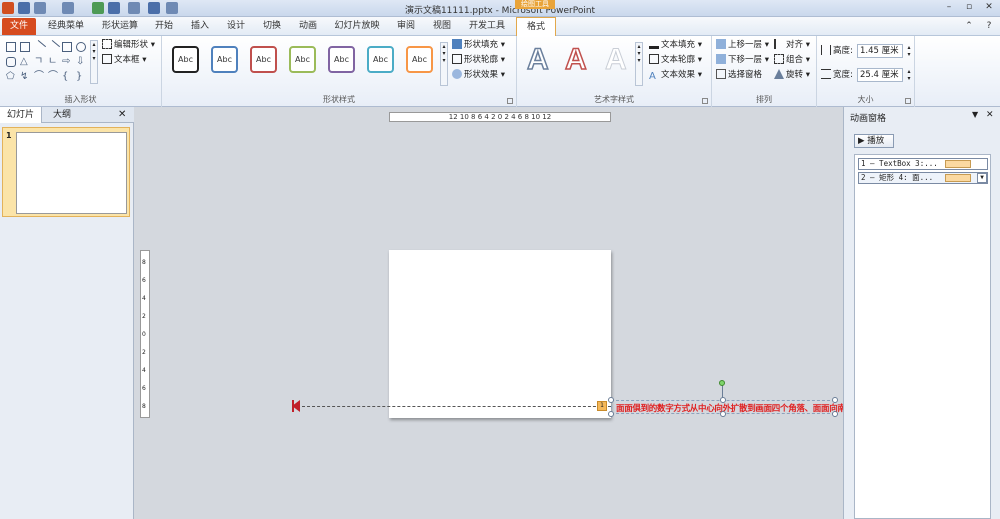  I want to click on animation-item: 2 — 矩形 4: 面... ▼, so click(923, 178).